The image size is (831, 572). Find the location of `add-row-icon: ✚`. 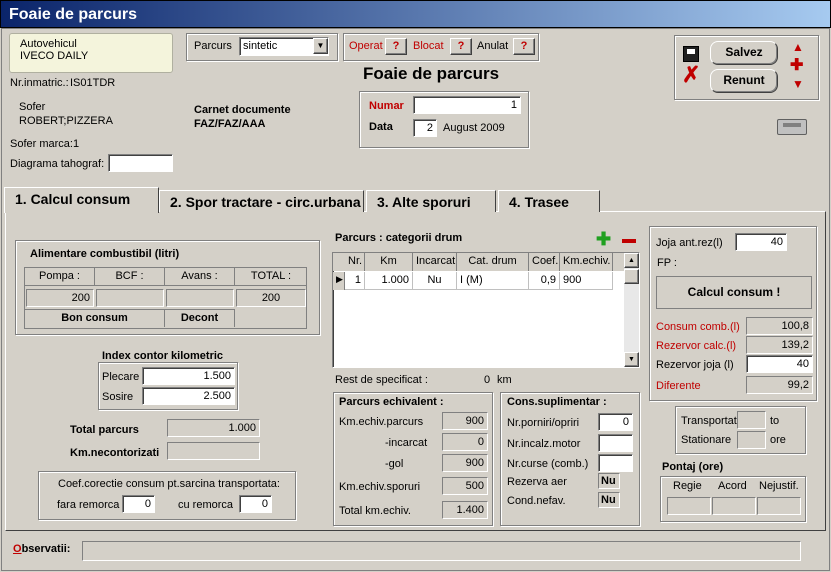

add-row-icon: ✚ is located at coordinates (603, 239).